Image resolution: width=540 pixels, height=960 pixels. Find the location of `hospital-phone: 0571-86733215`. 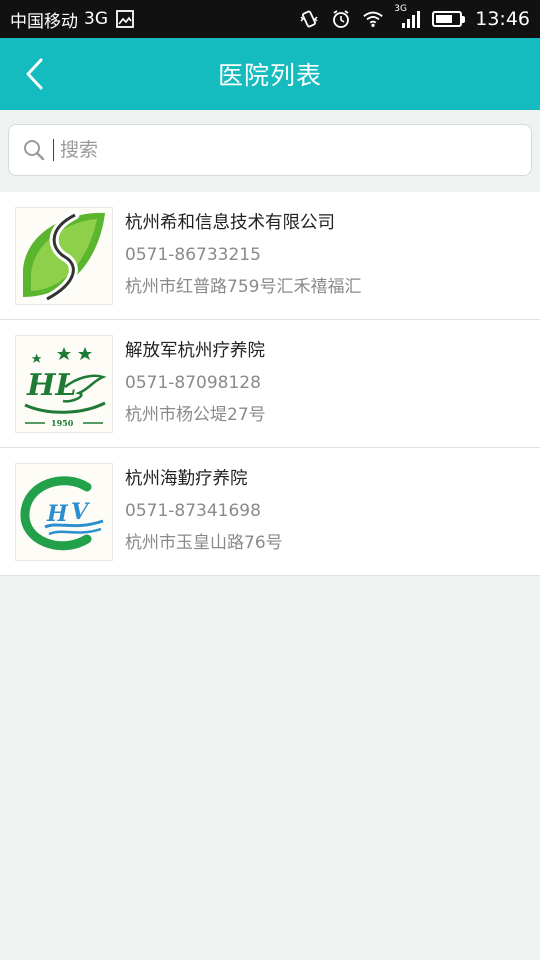

hospital-phone: 0571-86733215 is located at coordinates (193, 255).